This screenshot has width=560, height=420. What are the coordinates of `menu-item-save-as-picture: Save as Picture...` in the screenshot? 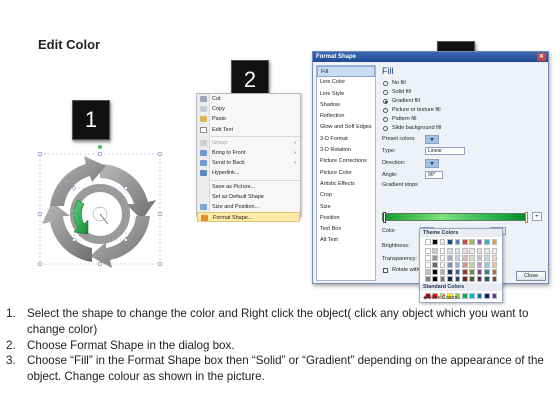 It's located at (248, 187).